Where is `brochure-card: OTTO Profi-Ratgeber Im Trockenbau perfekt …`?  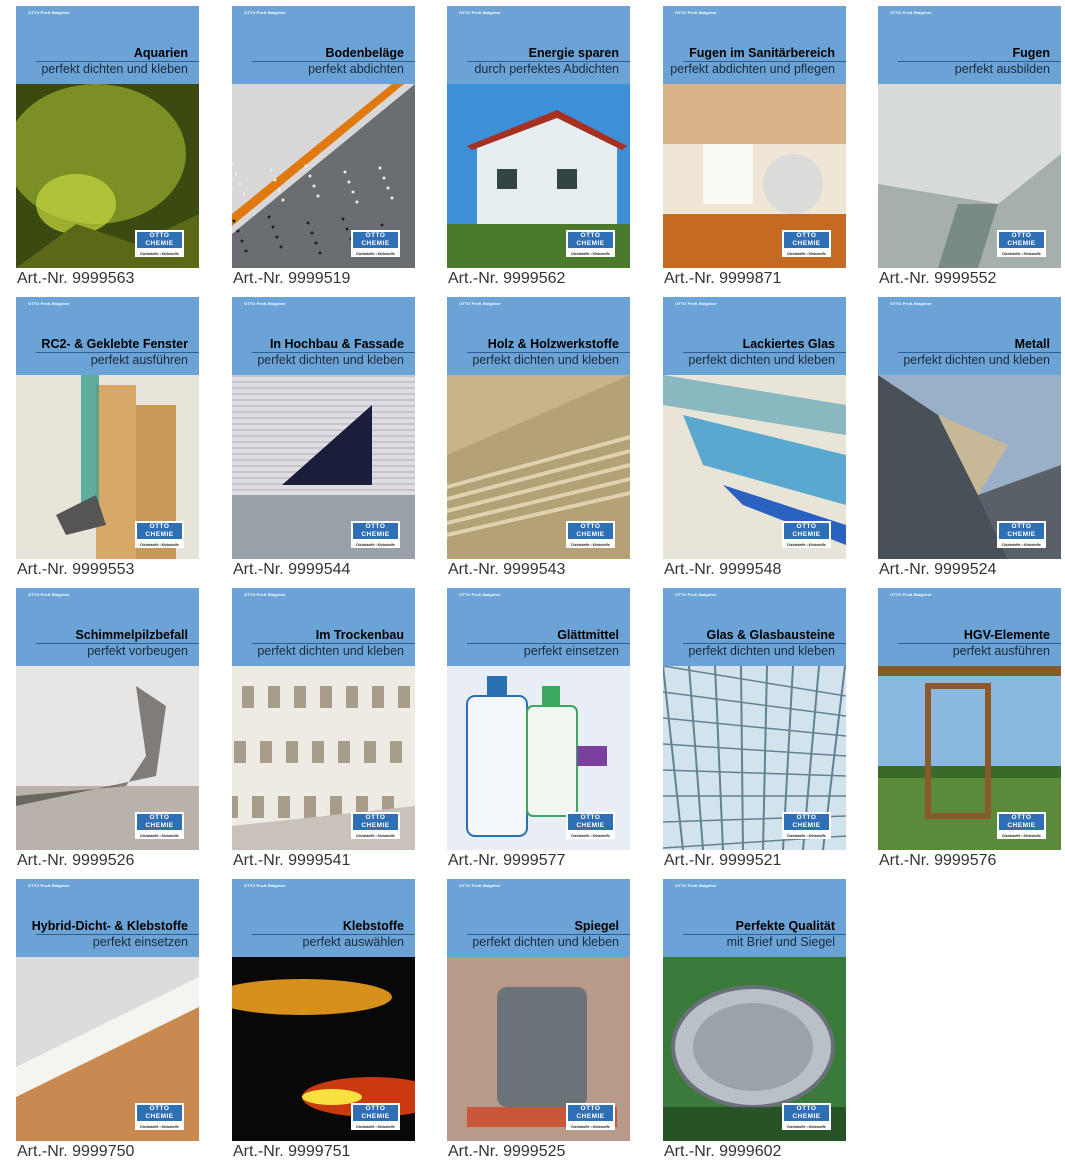
brochure-card: OTTO Profi-Ratgeber Im Trockenbau perfekt … is located at coordinates (323, 733).